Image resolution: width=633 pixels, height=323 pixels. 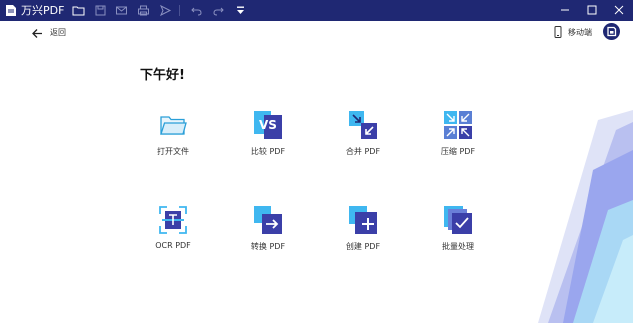 What do you see at coordinates (196, 10) in the screenshot?
I see `undo-icon` at bounding box center [196, 10].